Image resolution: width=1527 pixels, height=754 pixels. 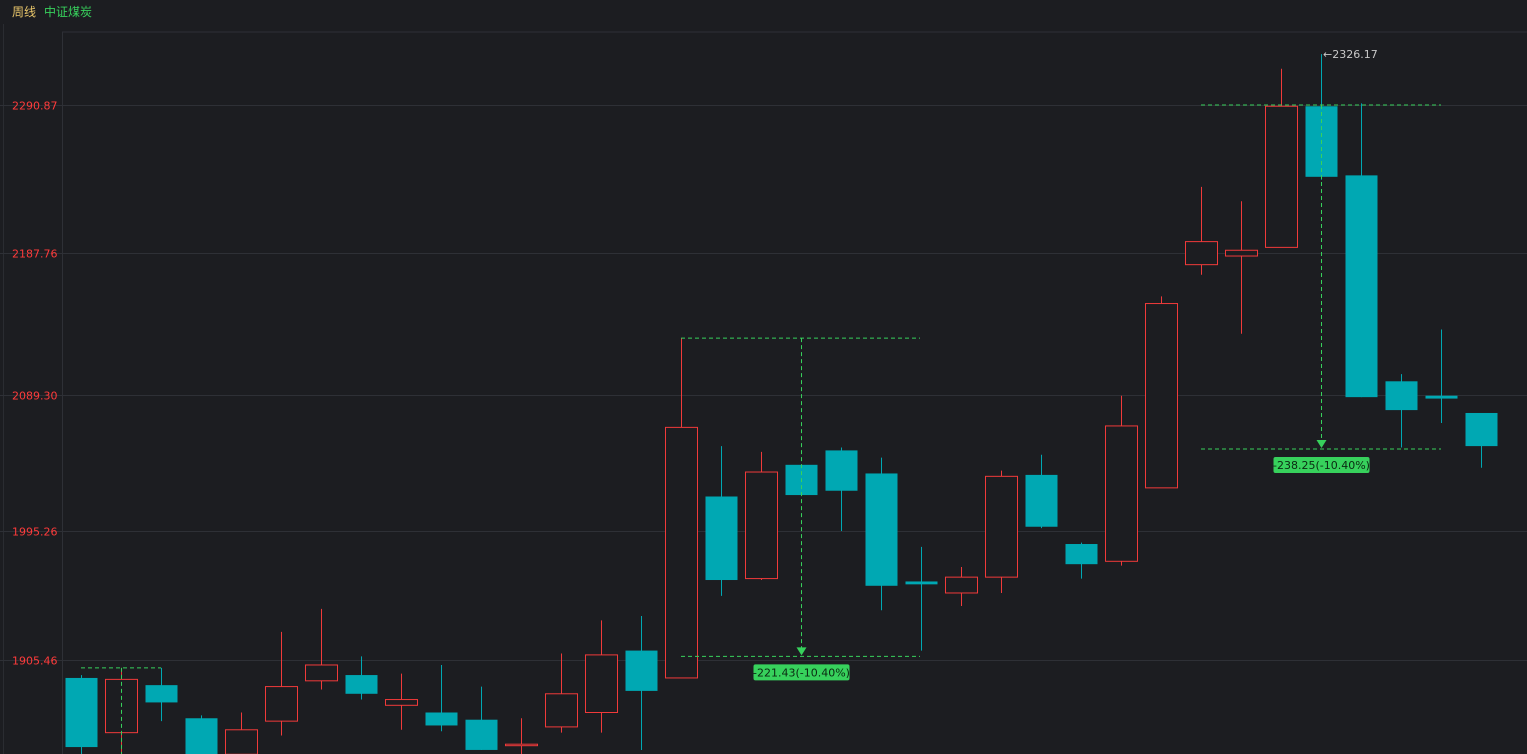 What do you see at coordinates (35, 661) in the screenshot?
I see `y-tick-label: 1905.46` at bounding box center [35, 661].